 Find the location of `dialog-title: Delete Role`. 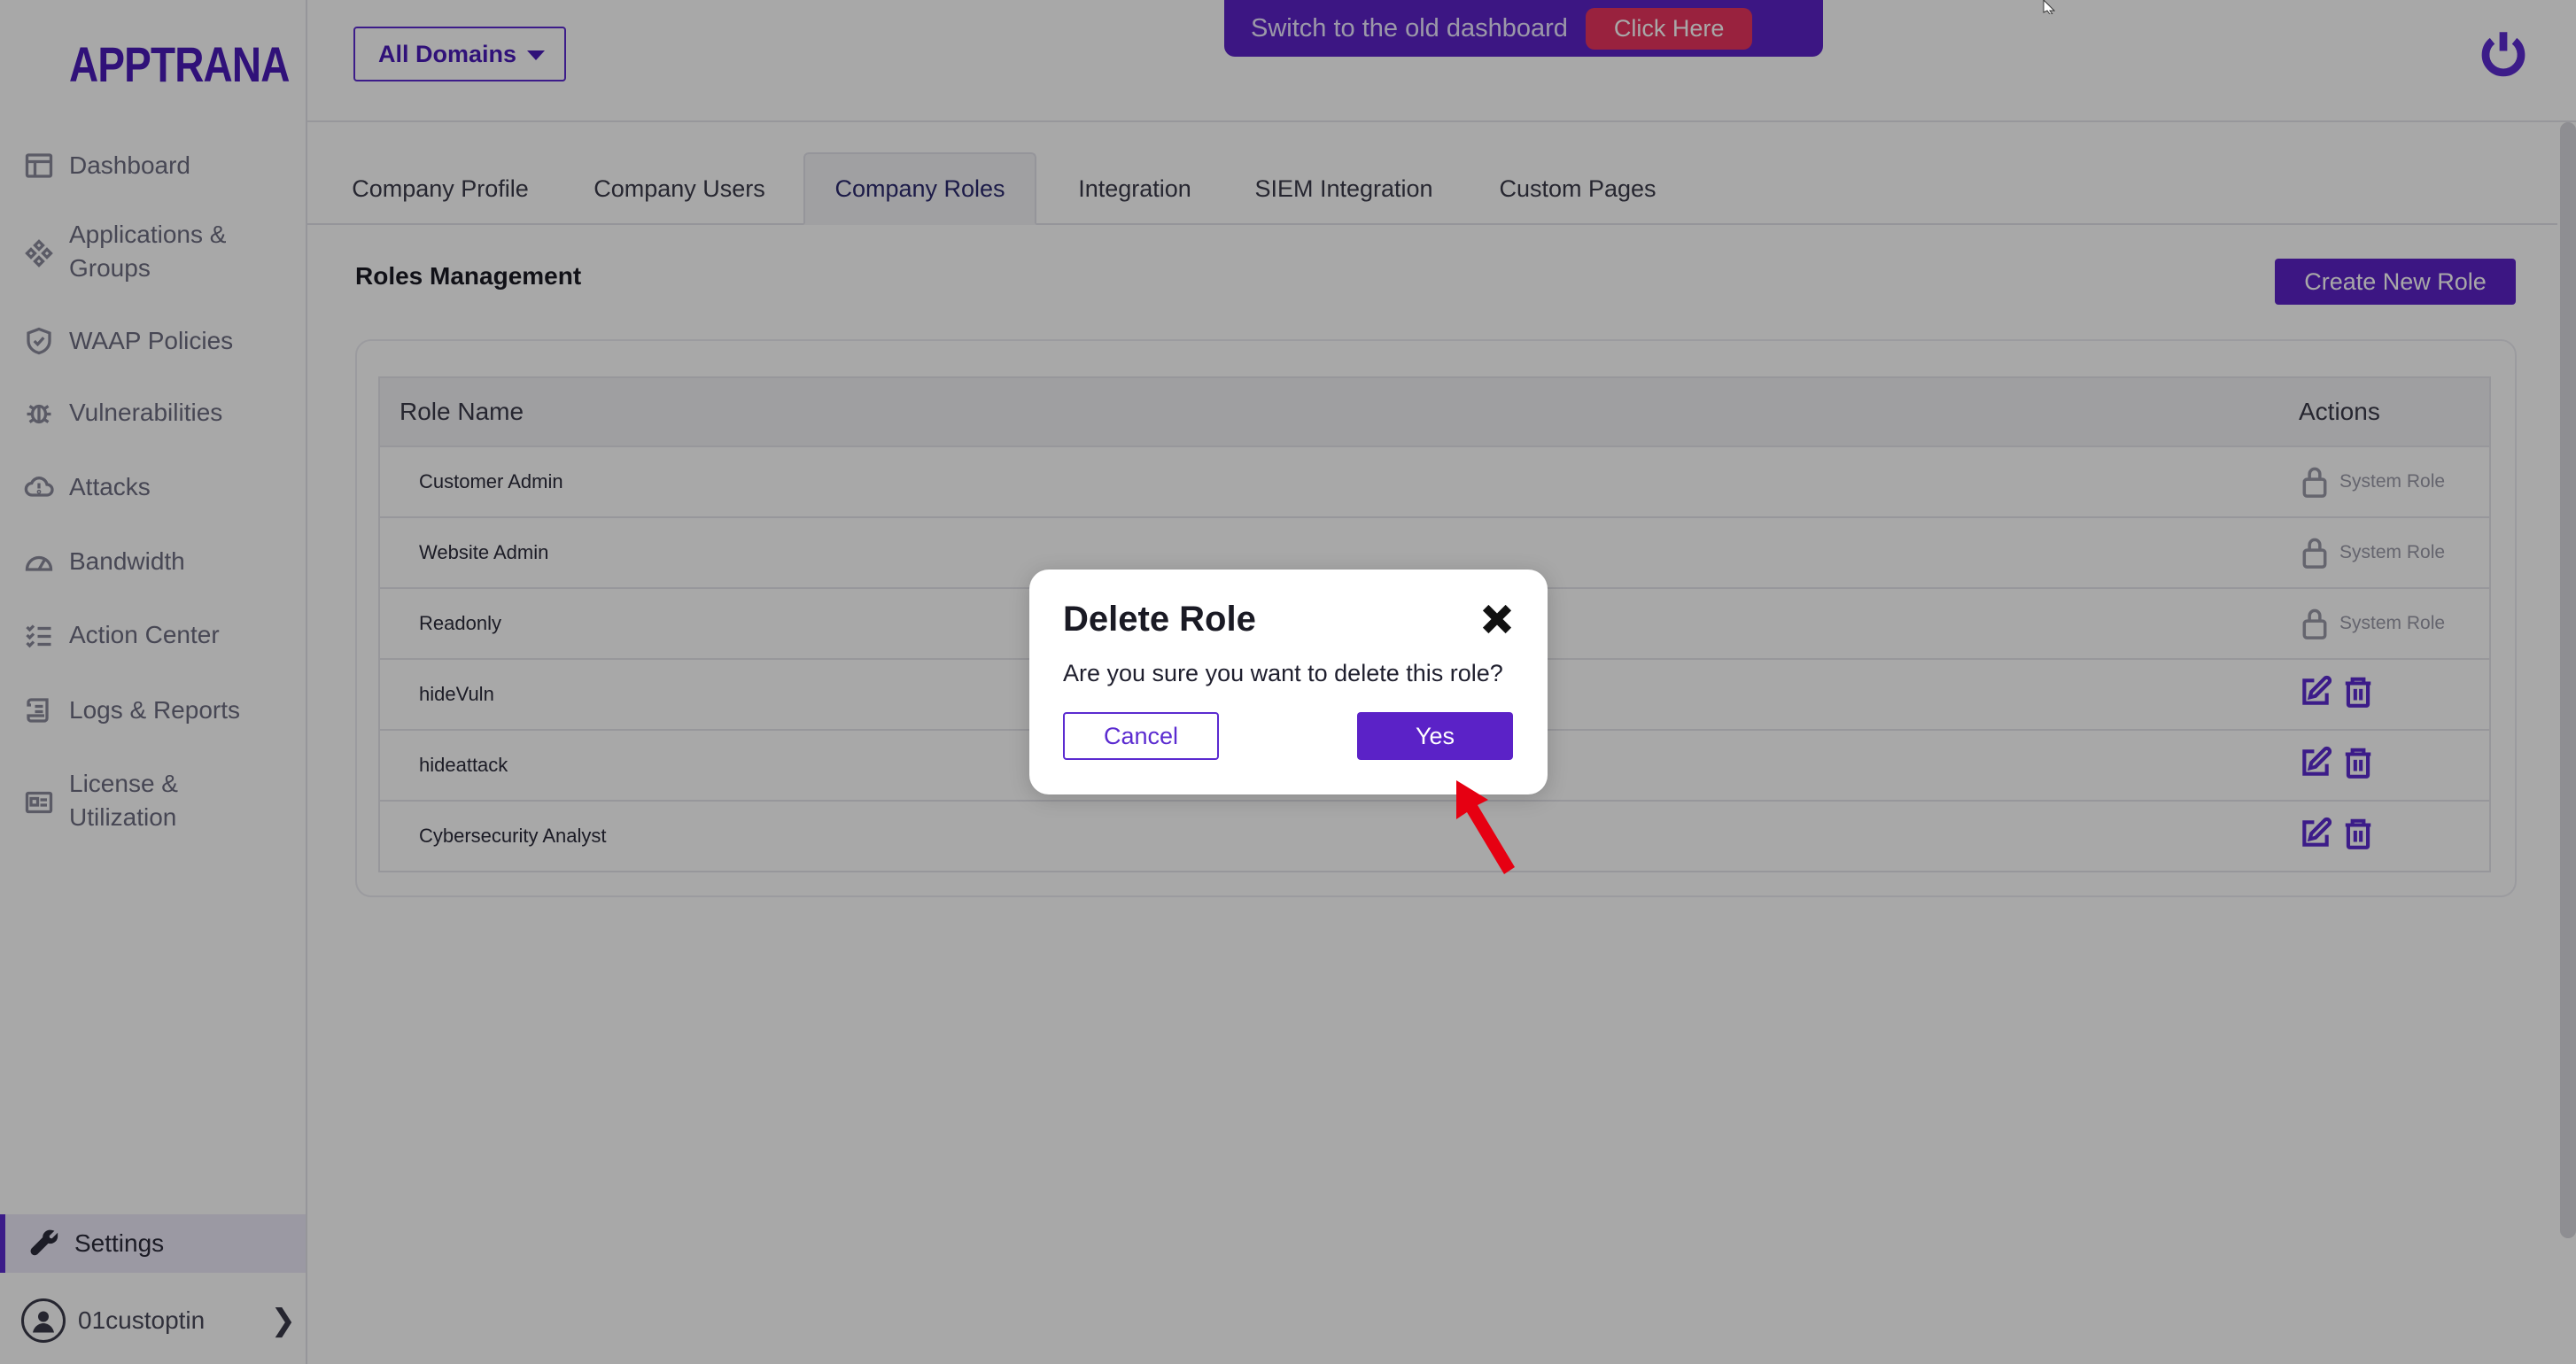

dialog-title: Delete Role is located at coordinates (1159, 619).